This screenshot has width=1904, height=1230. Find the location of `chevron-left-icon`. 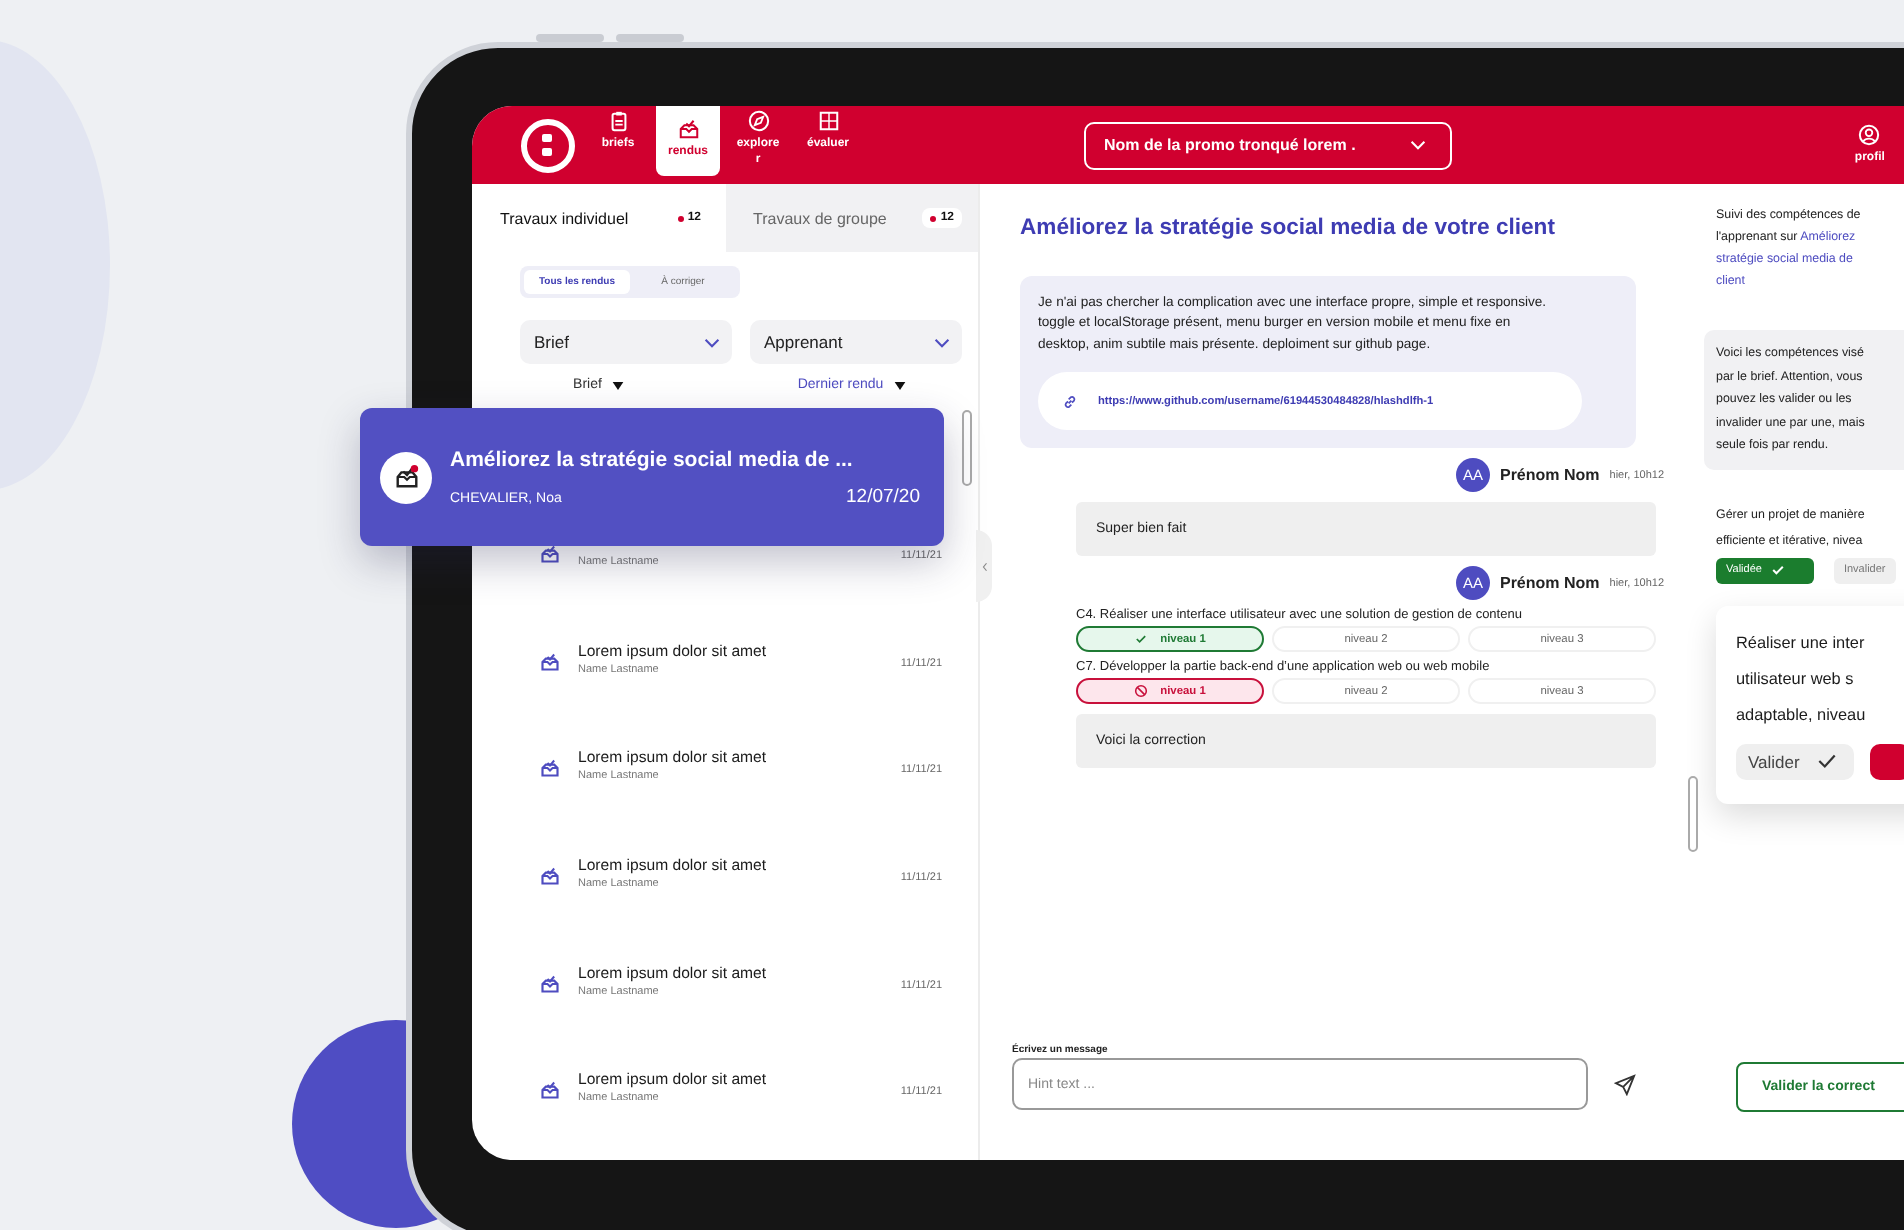

chevron-left-icon is located at coordinates (984, 566).